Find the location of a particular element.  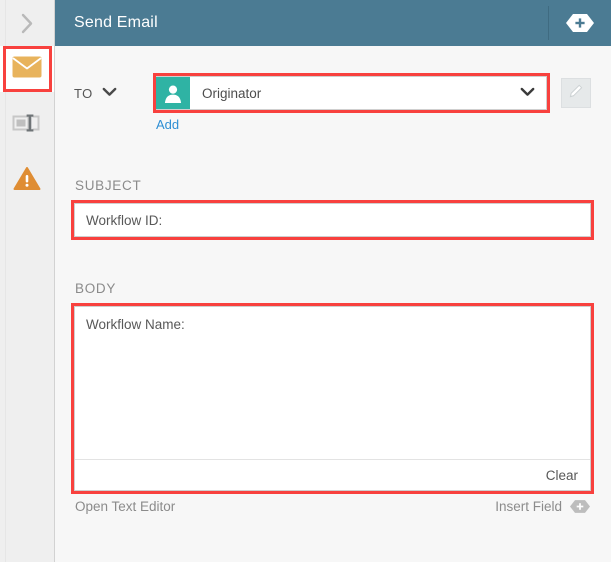

sidebar-item-send-email is located at coordinates (27, 69).